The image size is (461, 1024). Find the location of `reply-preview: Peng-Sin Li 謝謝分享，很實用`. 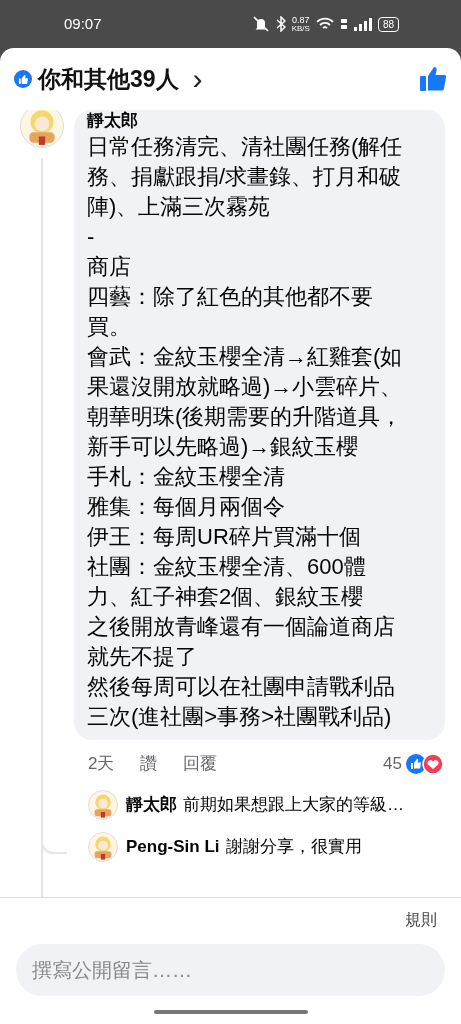

reply-preview: Peng-Sin Li 謝謝分享，很實用 is located at coordinates (244, 847).